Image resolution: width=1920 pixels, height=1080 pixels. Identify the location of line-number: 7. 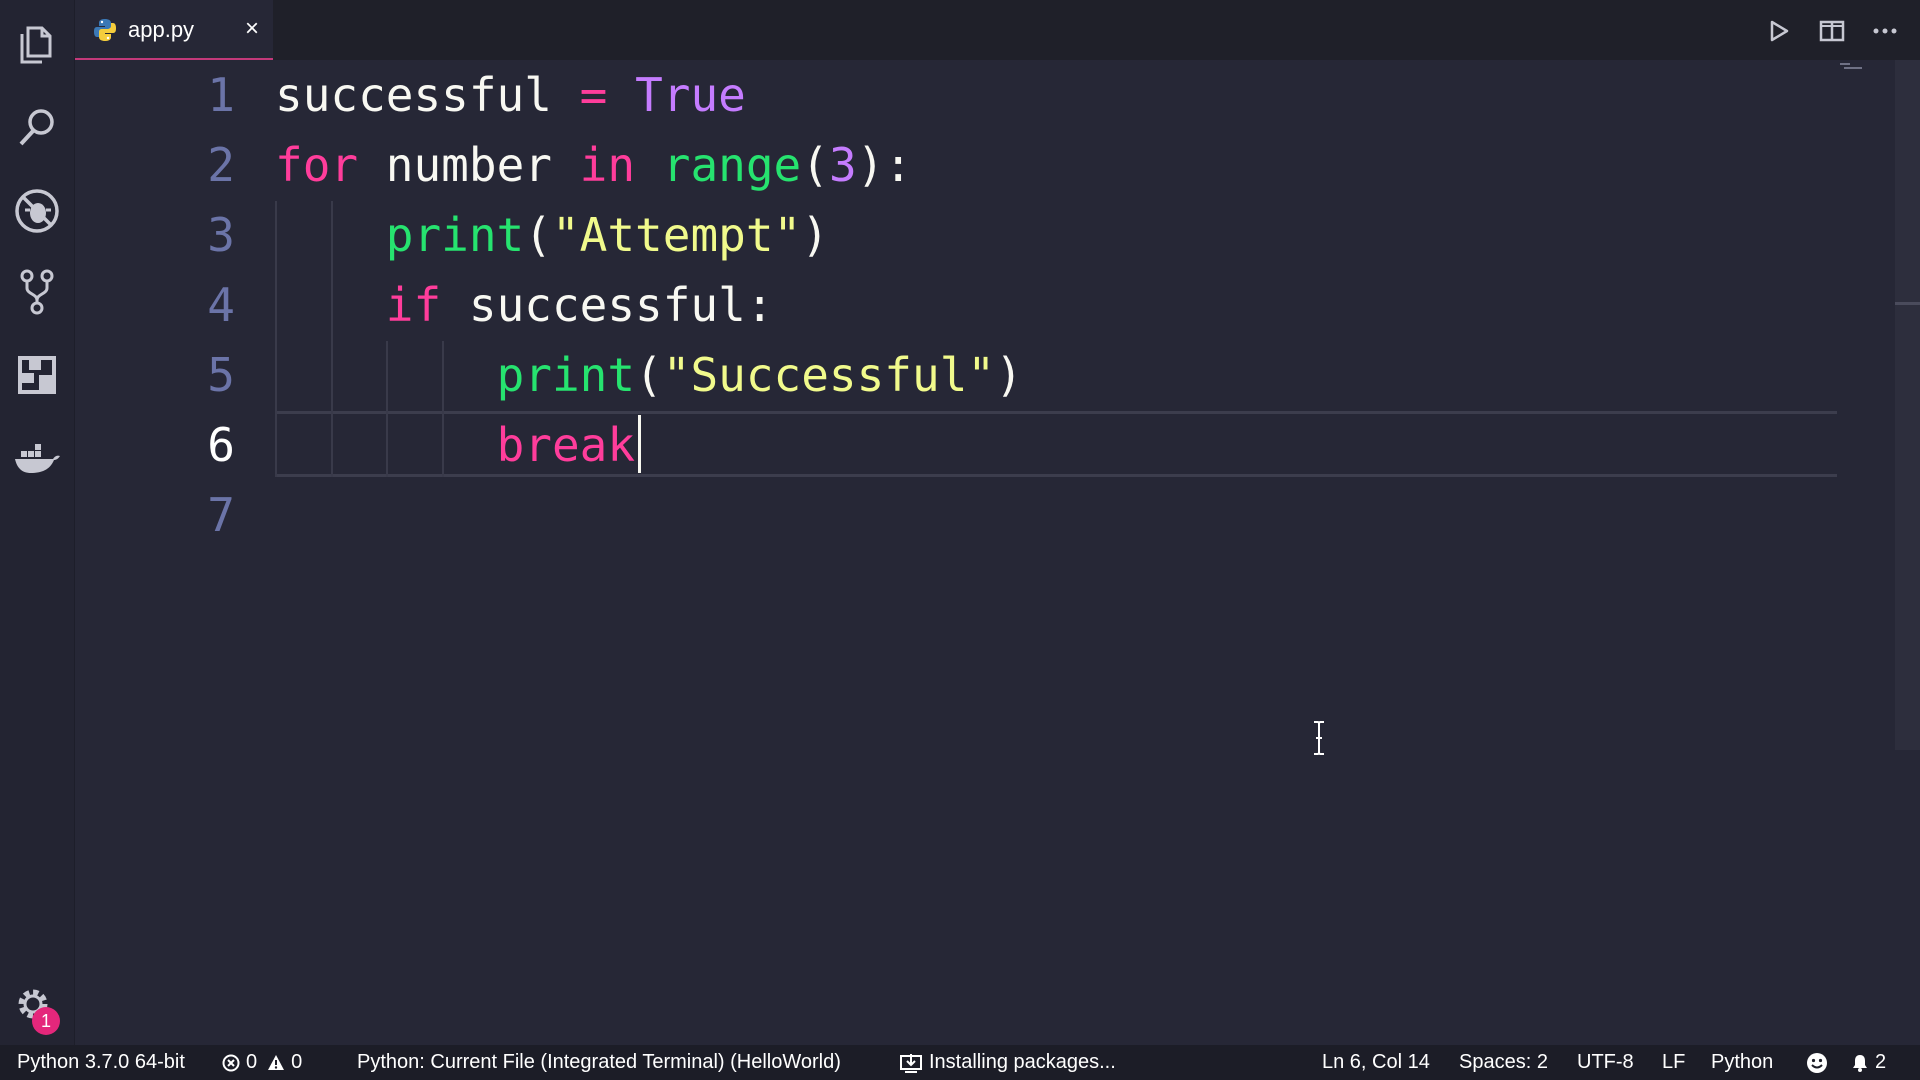
(221, 515).